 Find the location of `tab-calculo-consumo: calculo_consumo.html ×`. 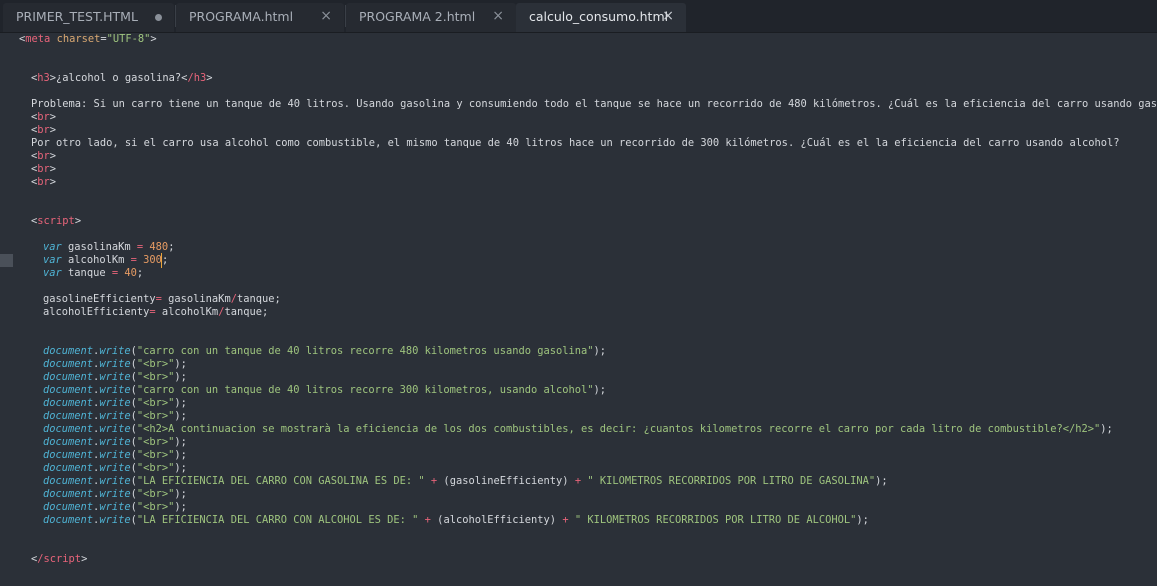

tab-calculo-consumo: calculo_consumo.html × is located at coordinates (601, 17).